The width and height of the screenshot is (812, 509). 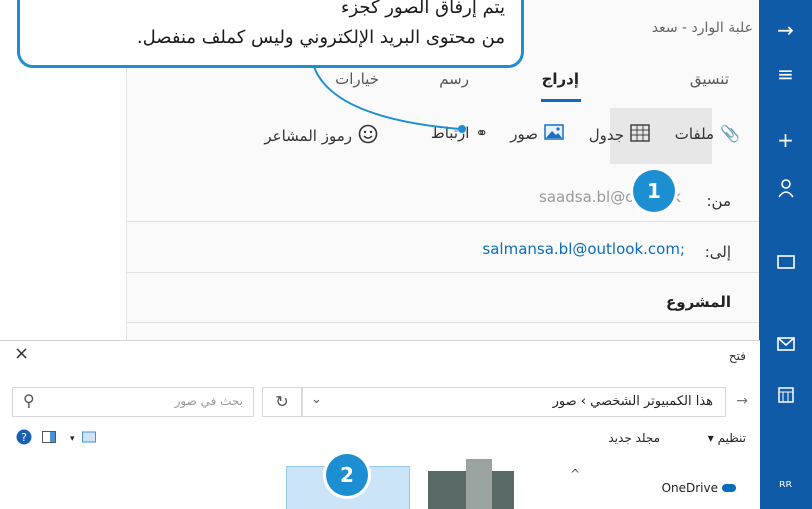 What do you see at coordinates (742, 401) in the screenshot?
I see `back-arrow-icon: →` at bounding box center [742, 401].